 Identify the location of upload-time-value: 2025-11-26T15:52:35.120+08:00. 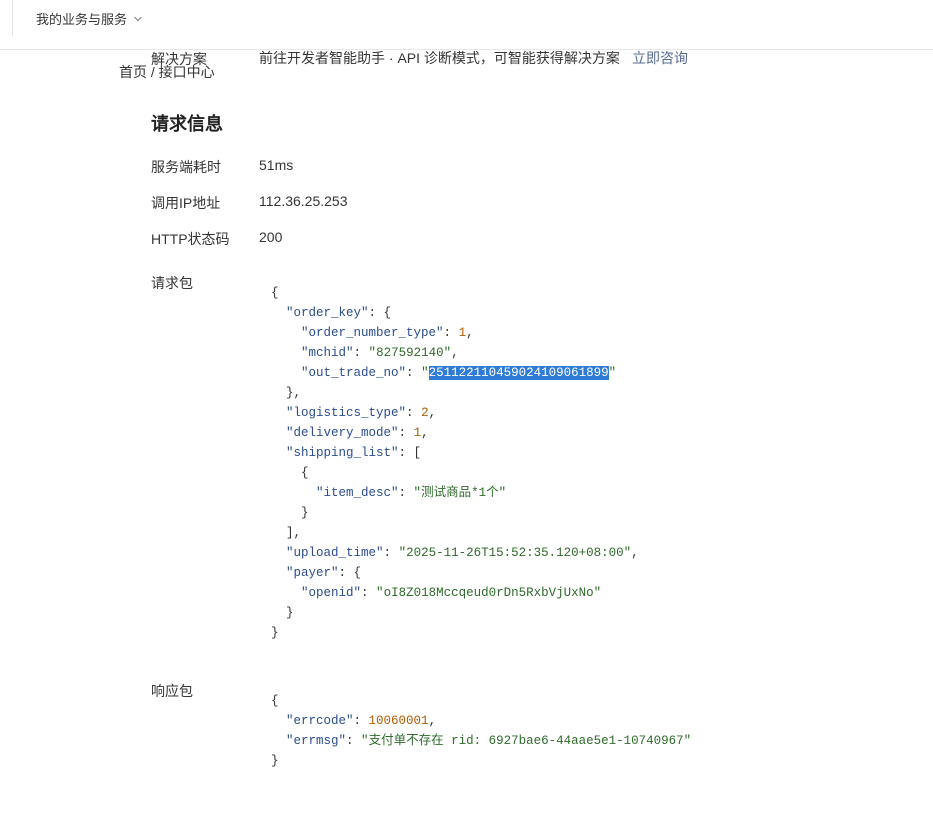
(515, 553).